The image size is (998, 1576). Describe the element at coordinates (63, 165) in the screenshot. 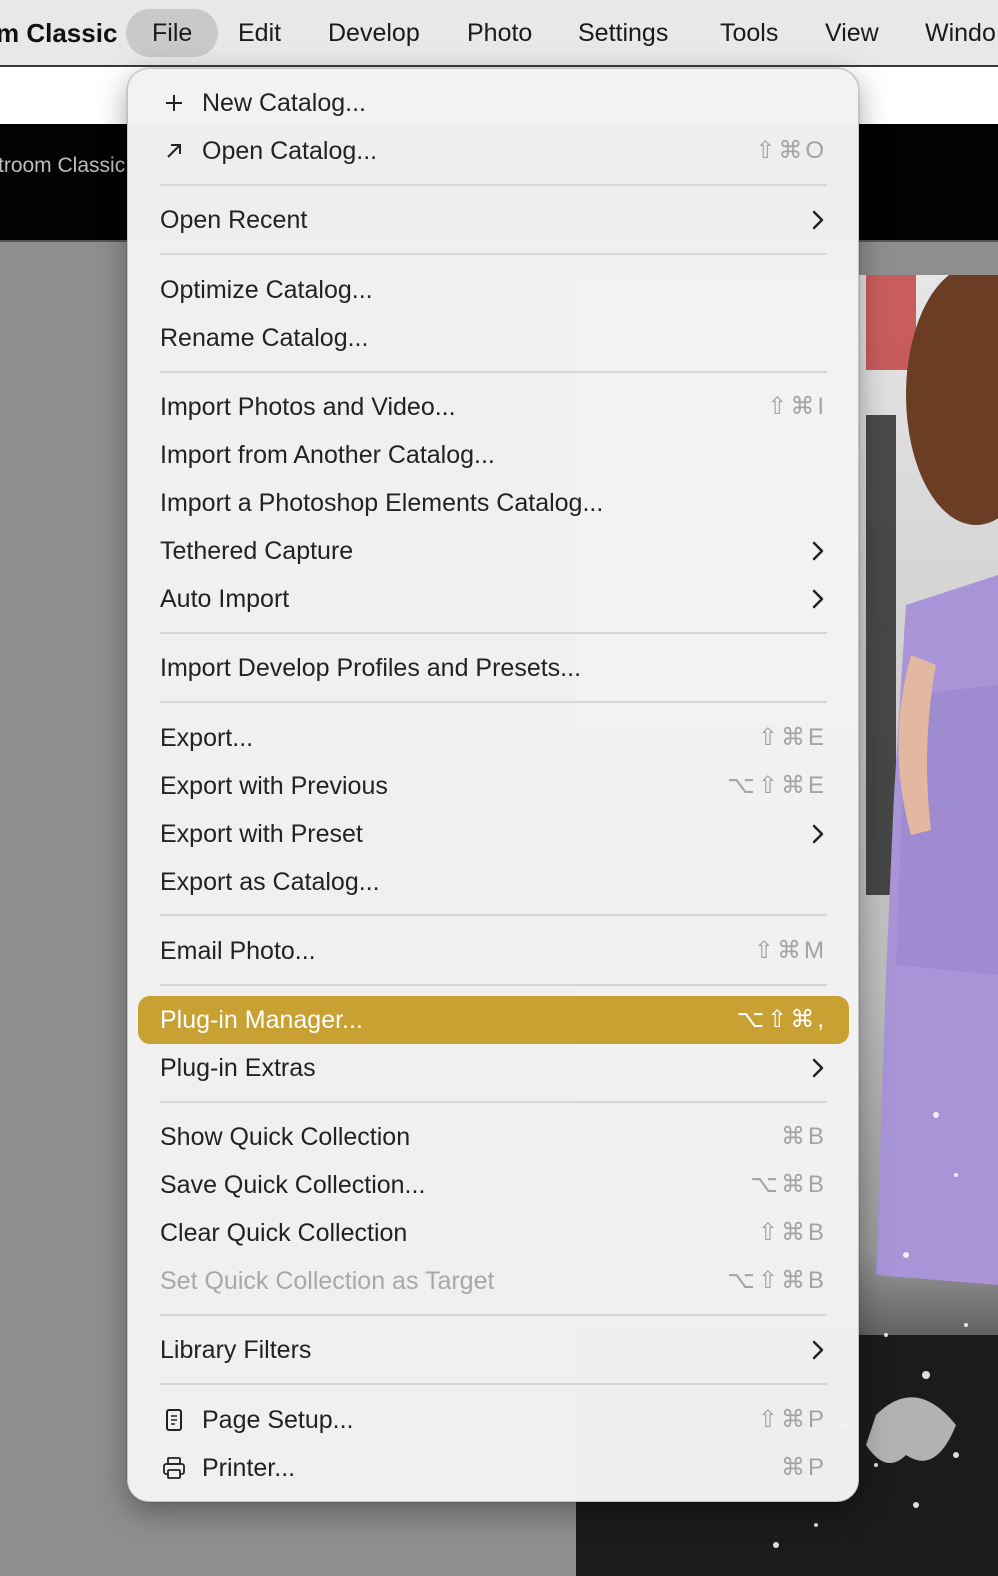

I see `lightroom-identity-plate: troom Classic` at that location.